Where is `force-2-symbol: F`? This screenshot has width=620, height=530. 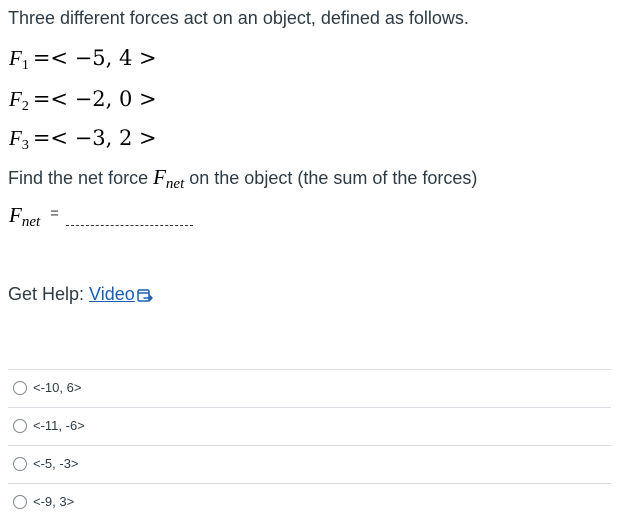
force-2-symbol: F is located at coordinates (15, 99).